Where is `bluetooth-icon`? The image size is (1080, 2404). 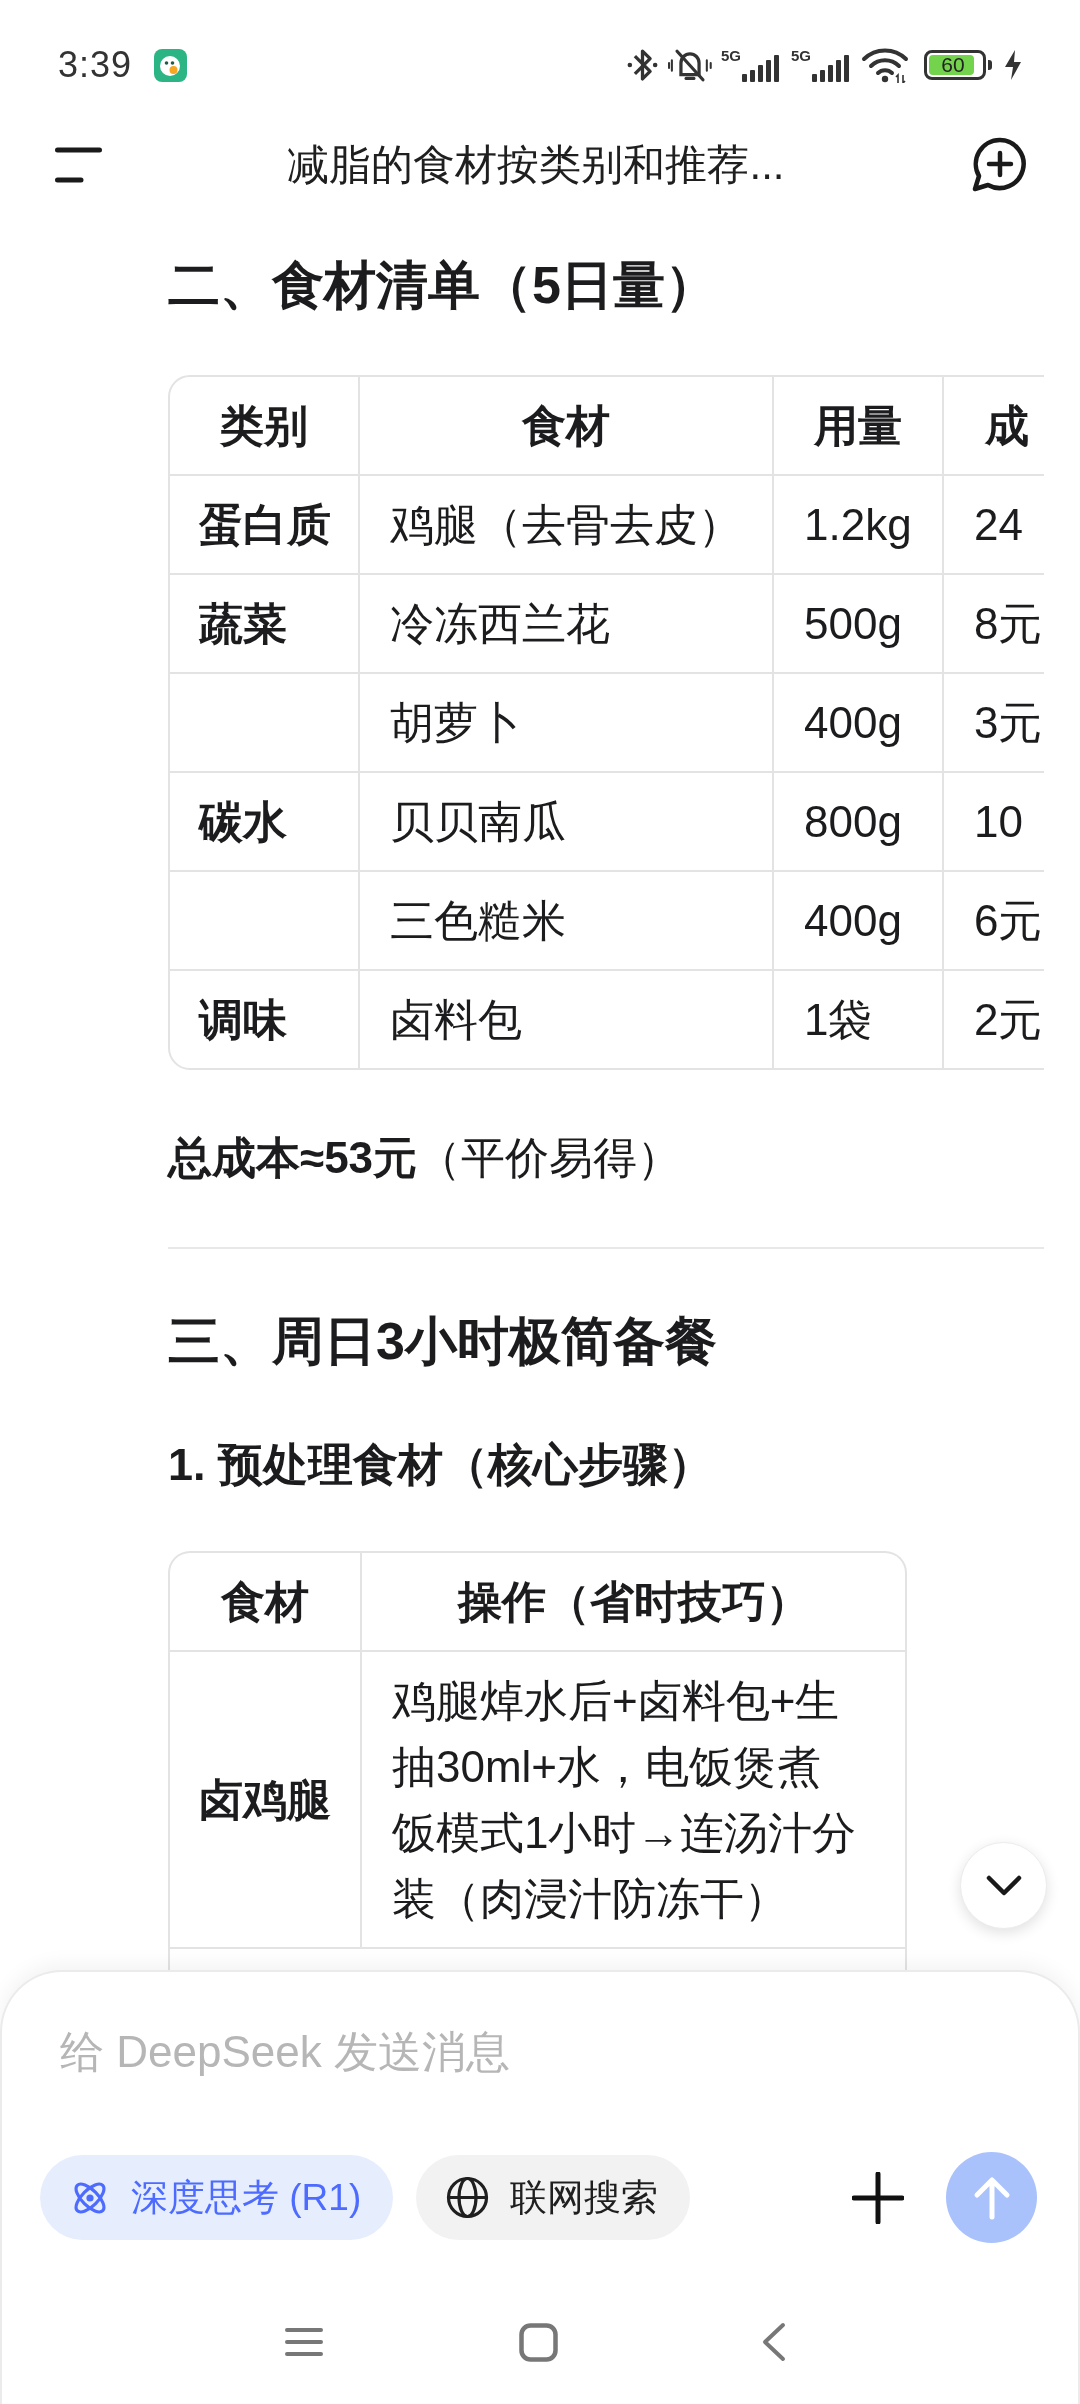 bluetooth-icon is located at coordinates (642, 65).